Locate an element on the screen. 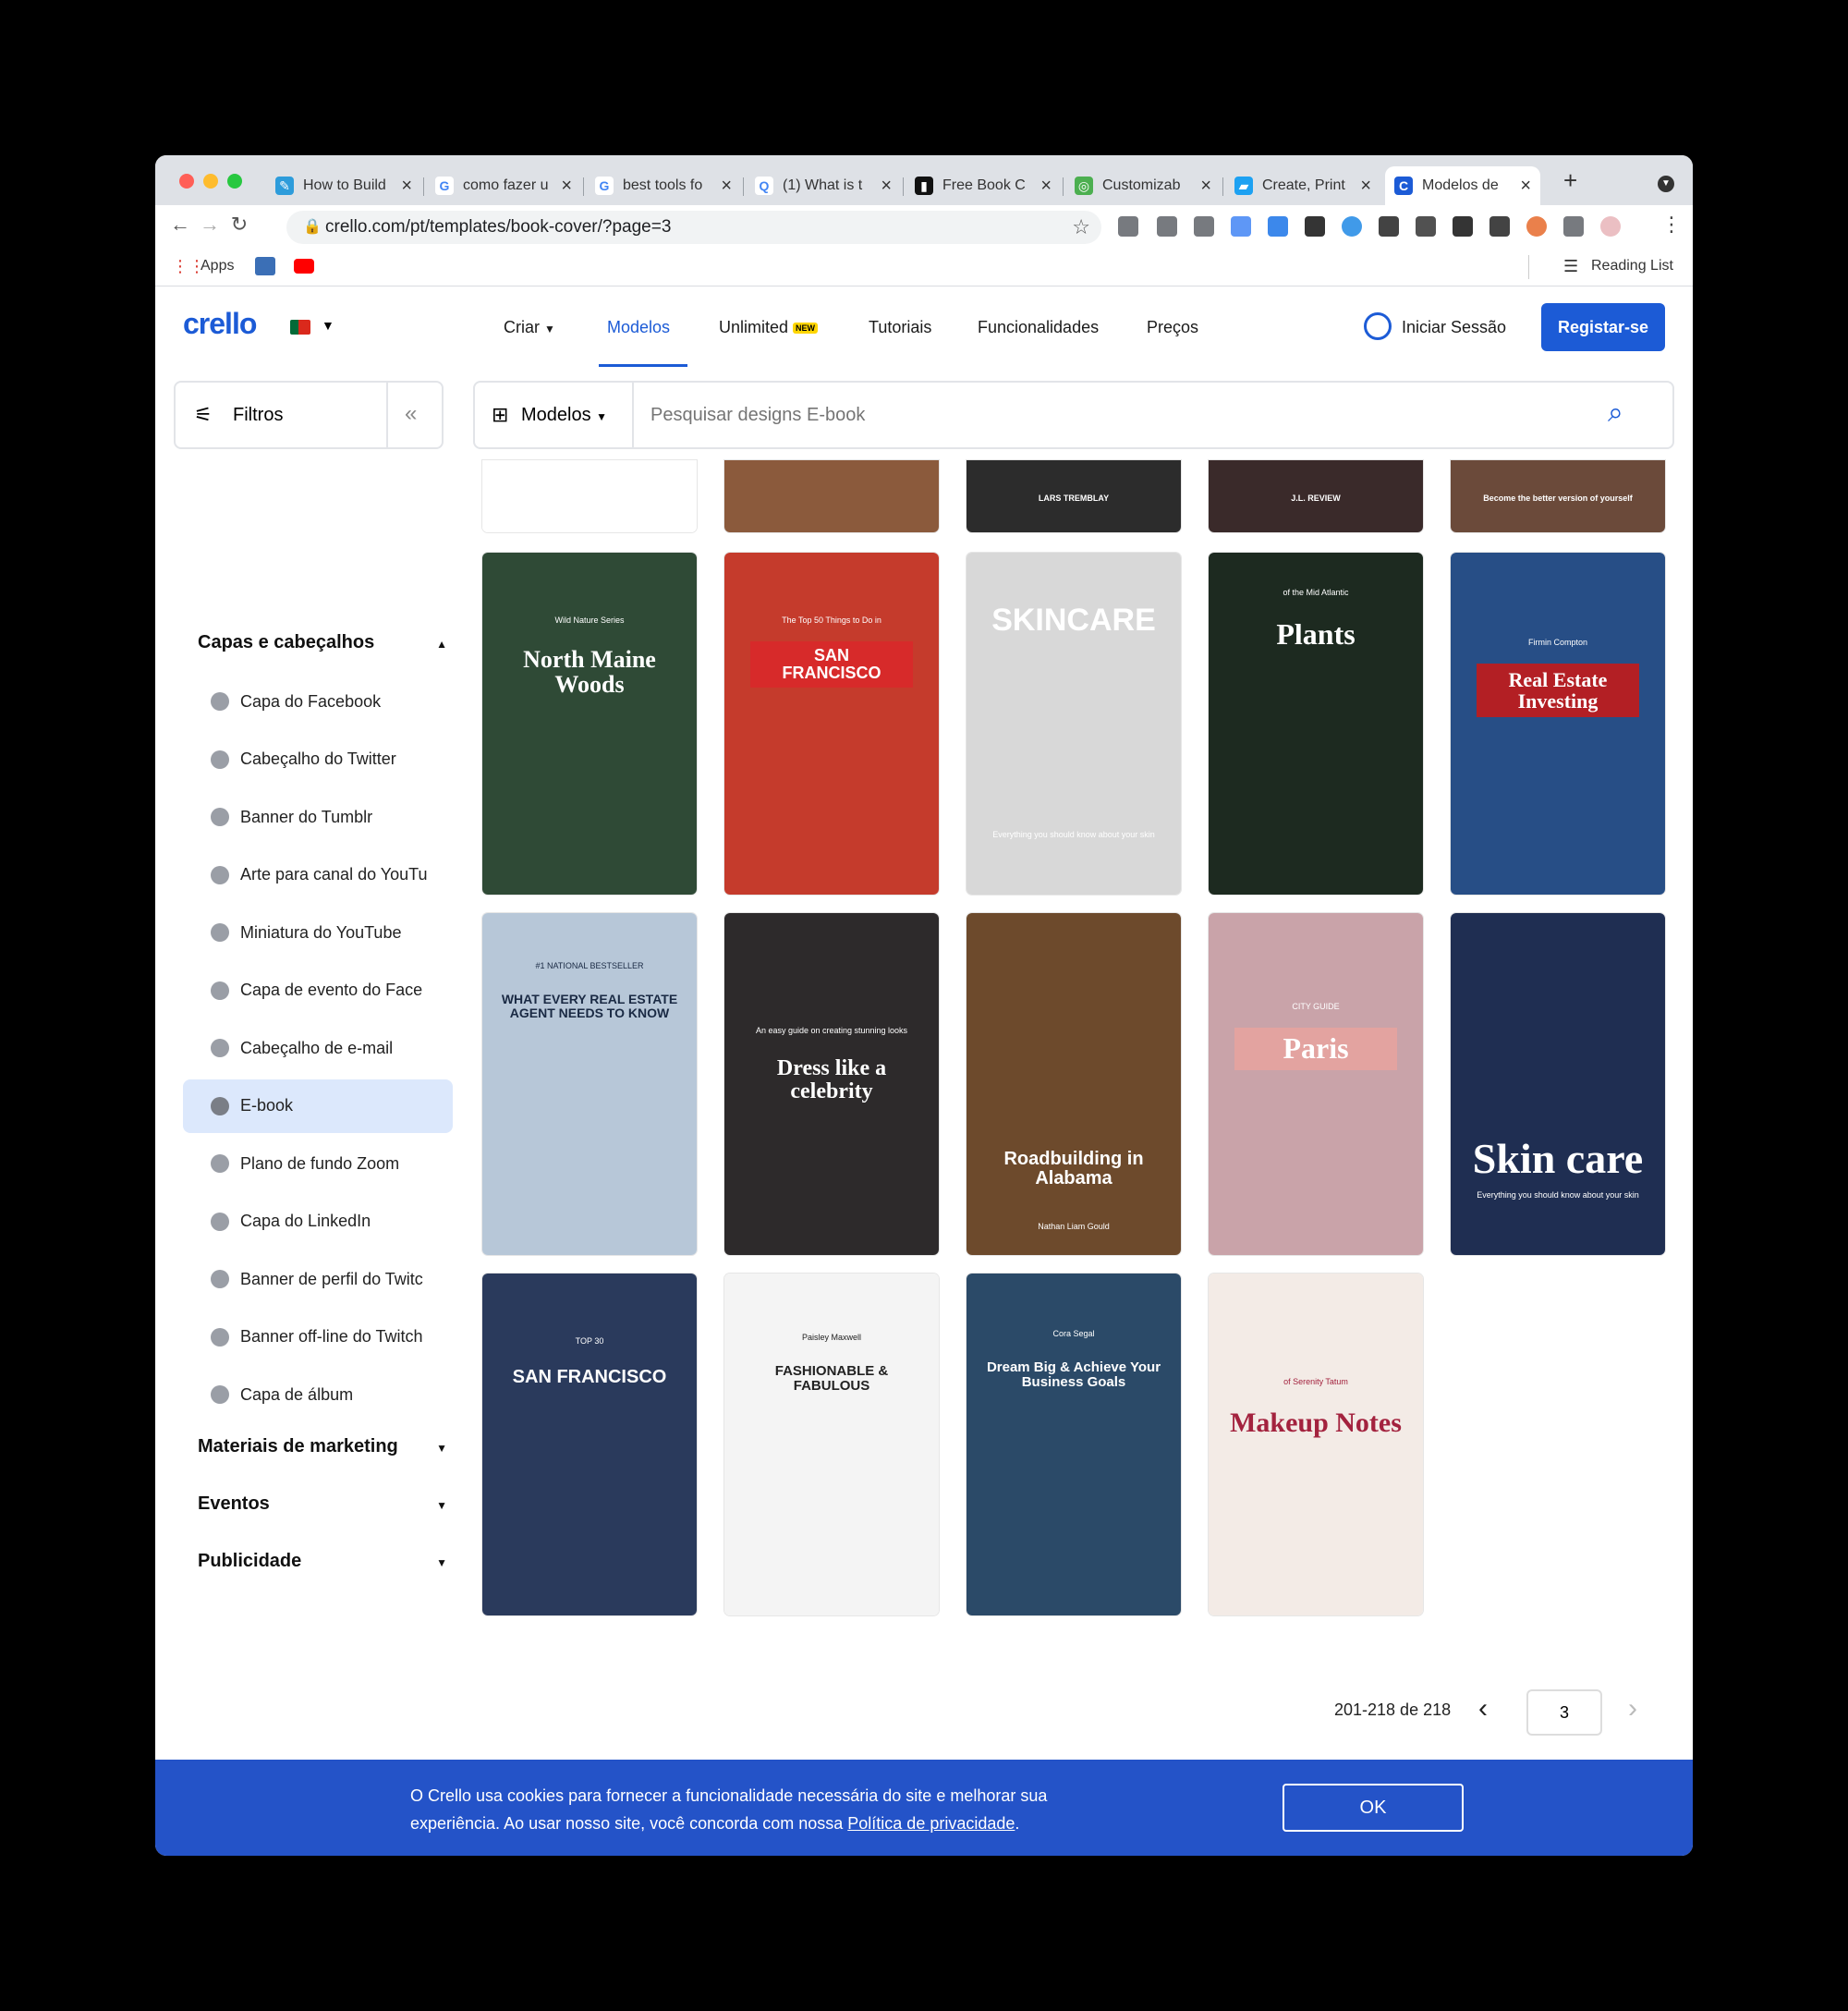 Image resolution: width=1848 pixels, height=2011 pixels. chevron-down-icon: ▼ is located at coordinates (328, 326).